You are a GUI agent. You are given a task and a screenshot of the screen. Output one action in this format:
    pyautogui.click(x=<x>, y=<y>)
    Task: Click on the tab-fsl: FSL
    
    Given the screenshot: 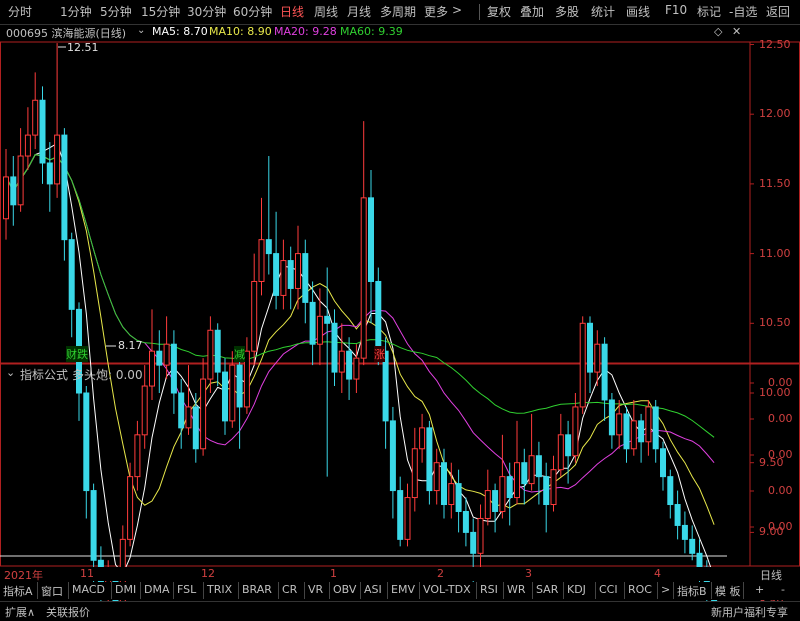 What is the action you would take?
    pyautogui.click(x=189, y=590)
    